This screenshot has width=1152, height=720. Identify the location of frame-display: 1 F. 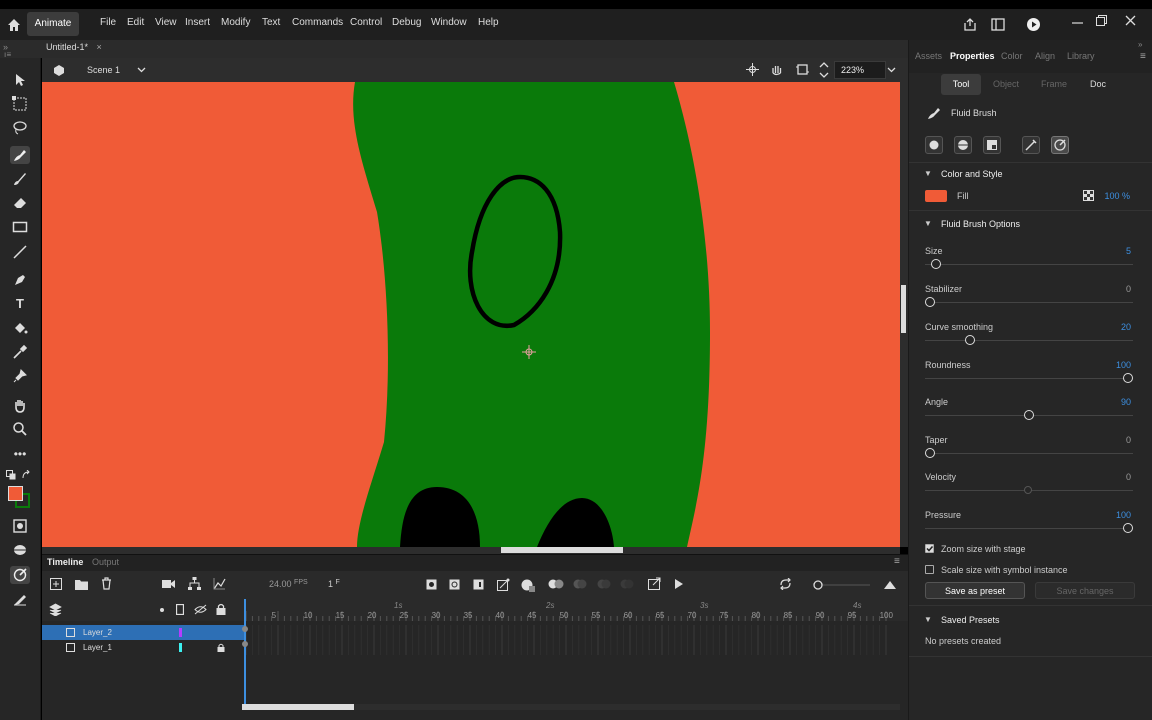
(334, 584).